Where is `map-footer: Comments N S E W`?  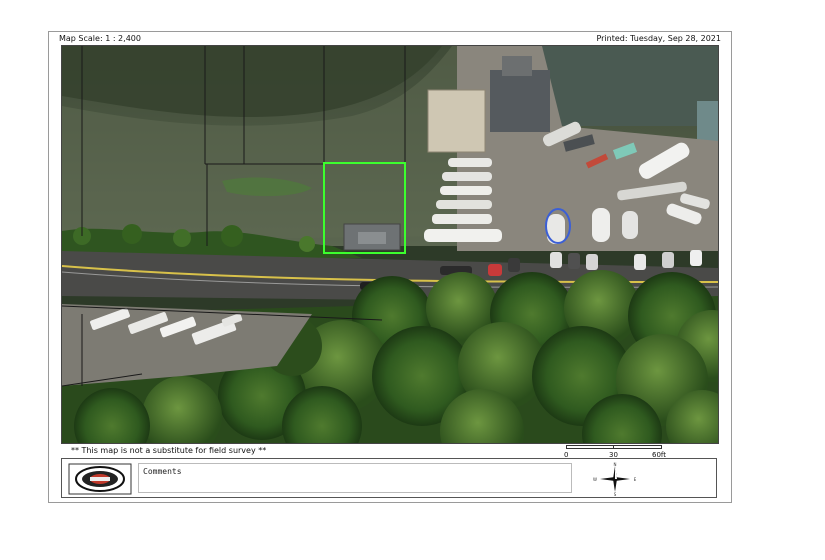 map-footer: Comments N S E W is located at coordinates (389, 478).